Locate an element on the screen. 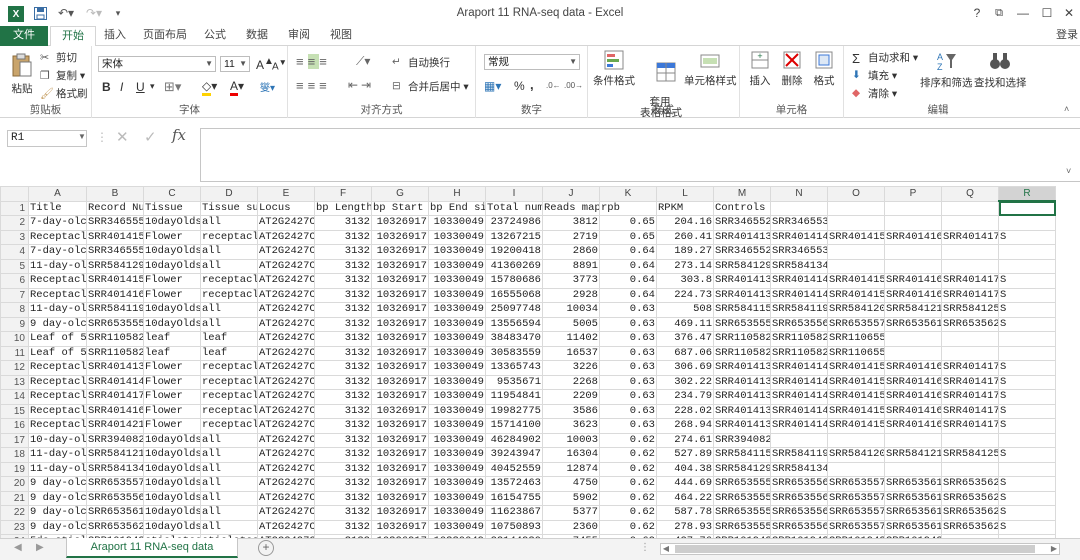 The height and width of the screenshot is (560, 1080). cell: 228.02 is located at coordinates (685, 411).